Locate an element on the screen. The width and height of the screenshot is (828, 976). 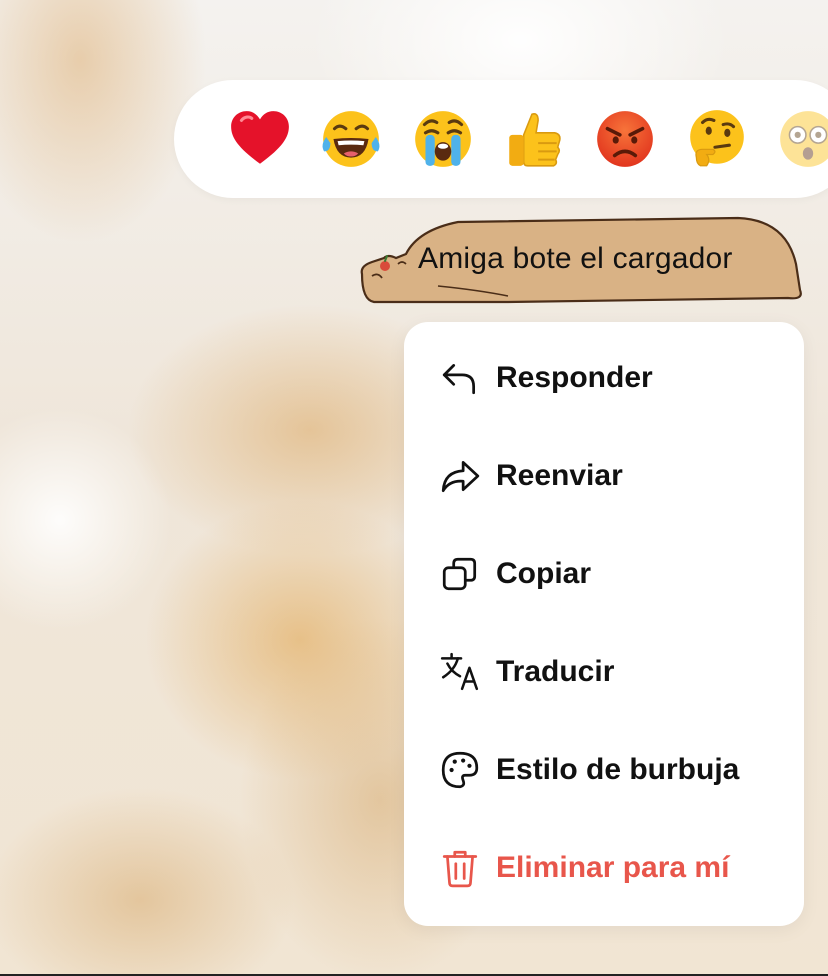
reply-icon is located at coordinates (459, 379).